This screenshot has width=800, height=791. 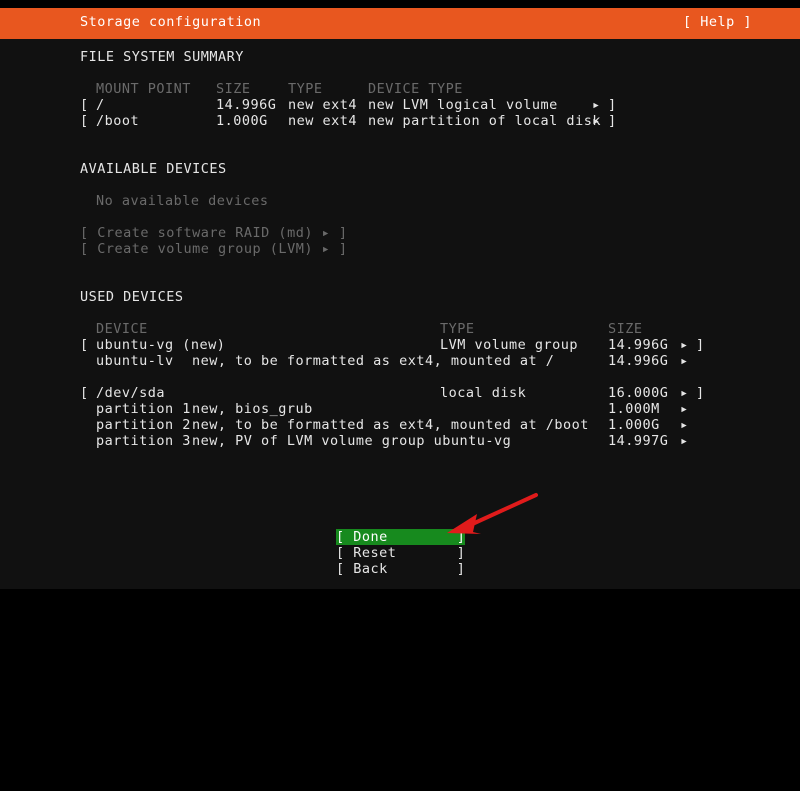 What do you see at coordinates (634, 425) in the screenshot?
I see `child-device-size: 1.000G` at bounding box center [634, 425].